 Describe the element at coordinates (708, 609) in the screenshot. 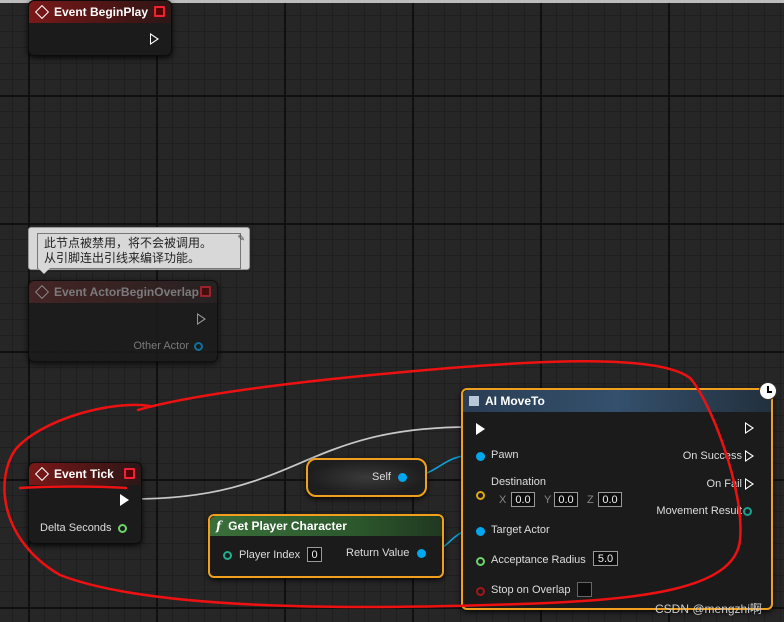

I see `watermark-text: CSDN @mengzhi啊` at that location.